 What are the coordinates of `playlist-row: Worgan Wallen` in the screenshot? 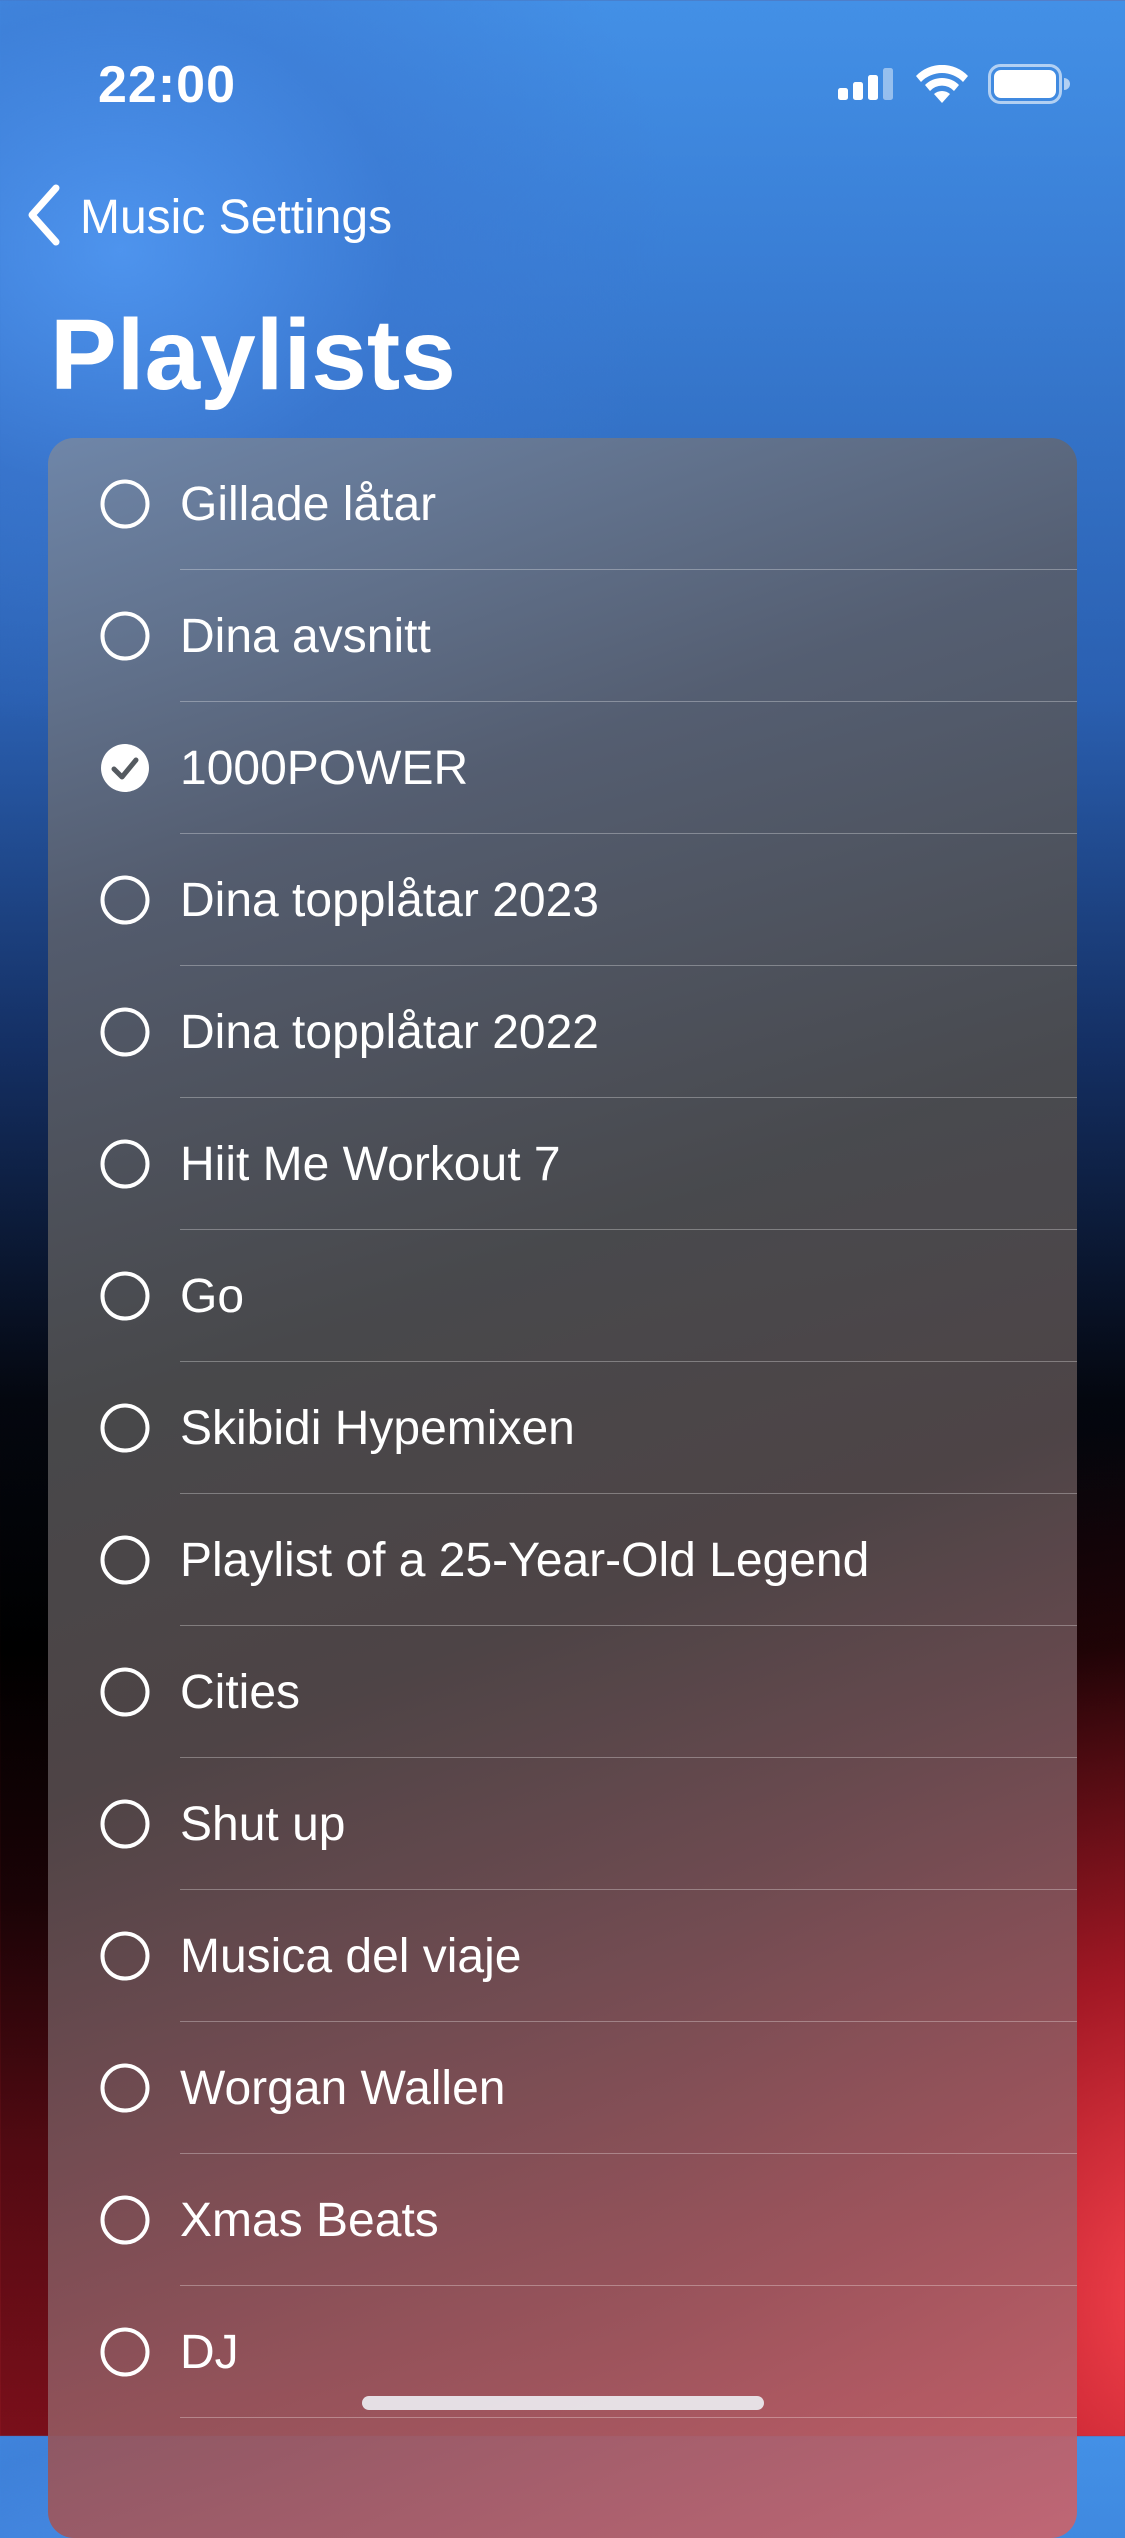 It's located at (562, 2088).